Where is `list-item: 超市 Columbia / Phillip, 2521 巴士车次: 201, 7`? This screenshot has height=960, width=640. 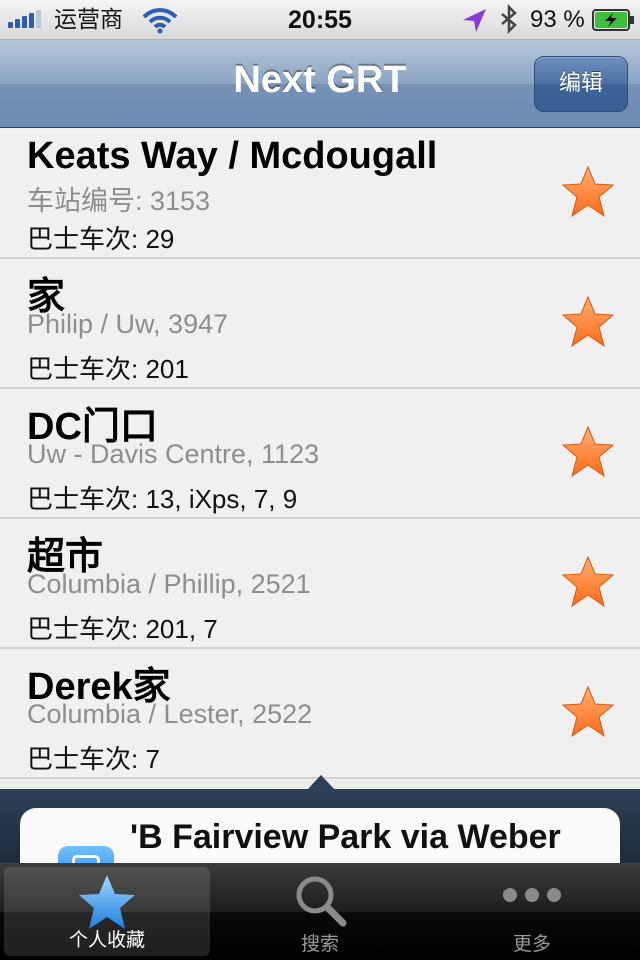
list-item: 超市 Columbia / Phillip, 2521 巴士车次: 201, 7 is located at coordinates (320, 584).